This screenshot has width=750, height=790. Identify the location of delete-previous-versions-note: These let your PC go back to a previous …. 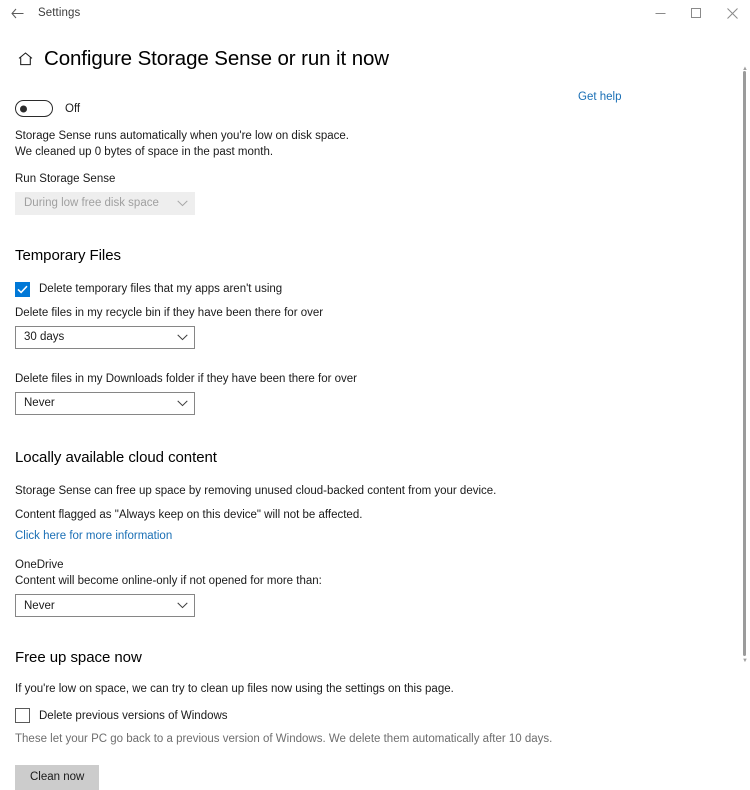
(284, 739).